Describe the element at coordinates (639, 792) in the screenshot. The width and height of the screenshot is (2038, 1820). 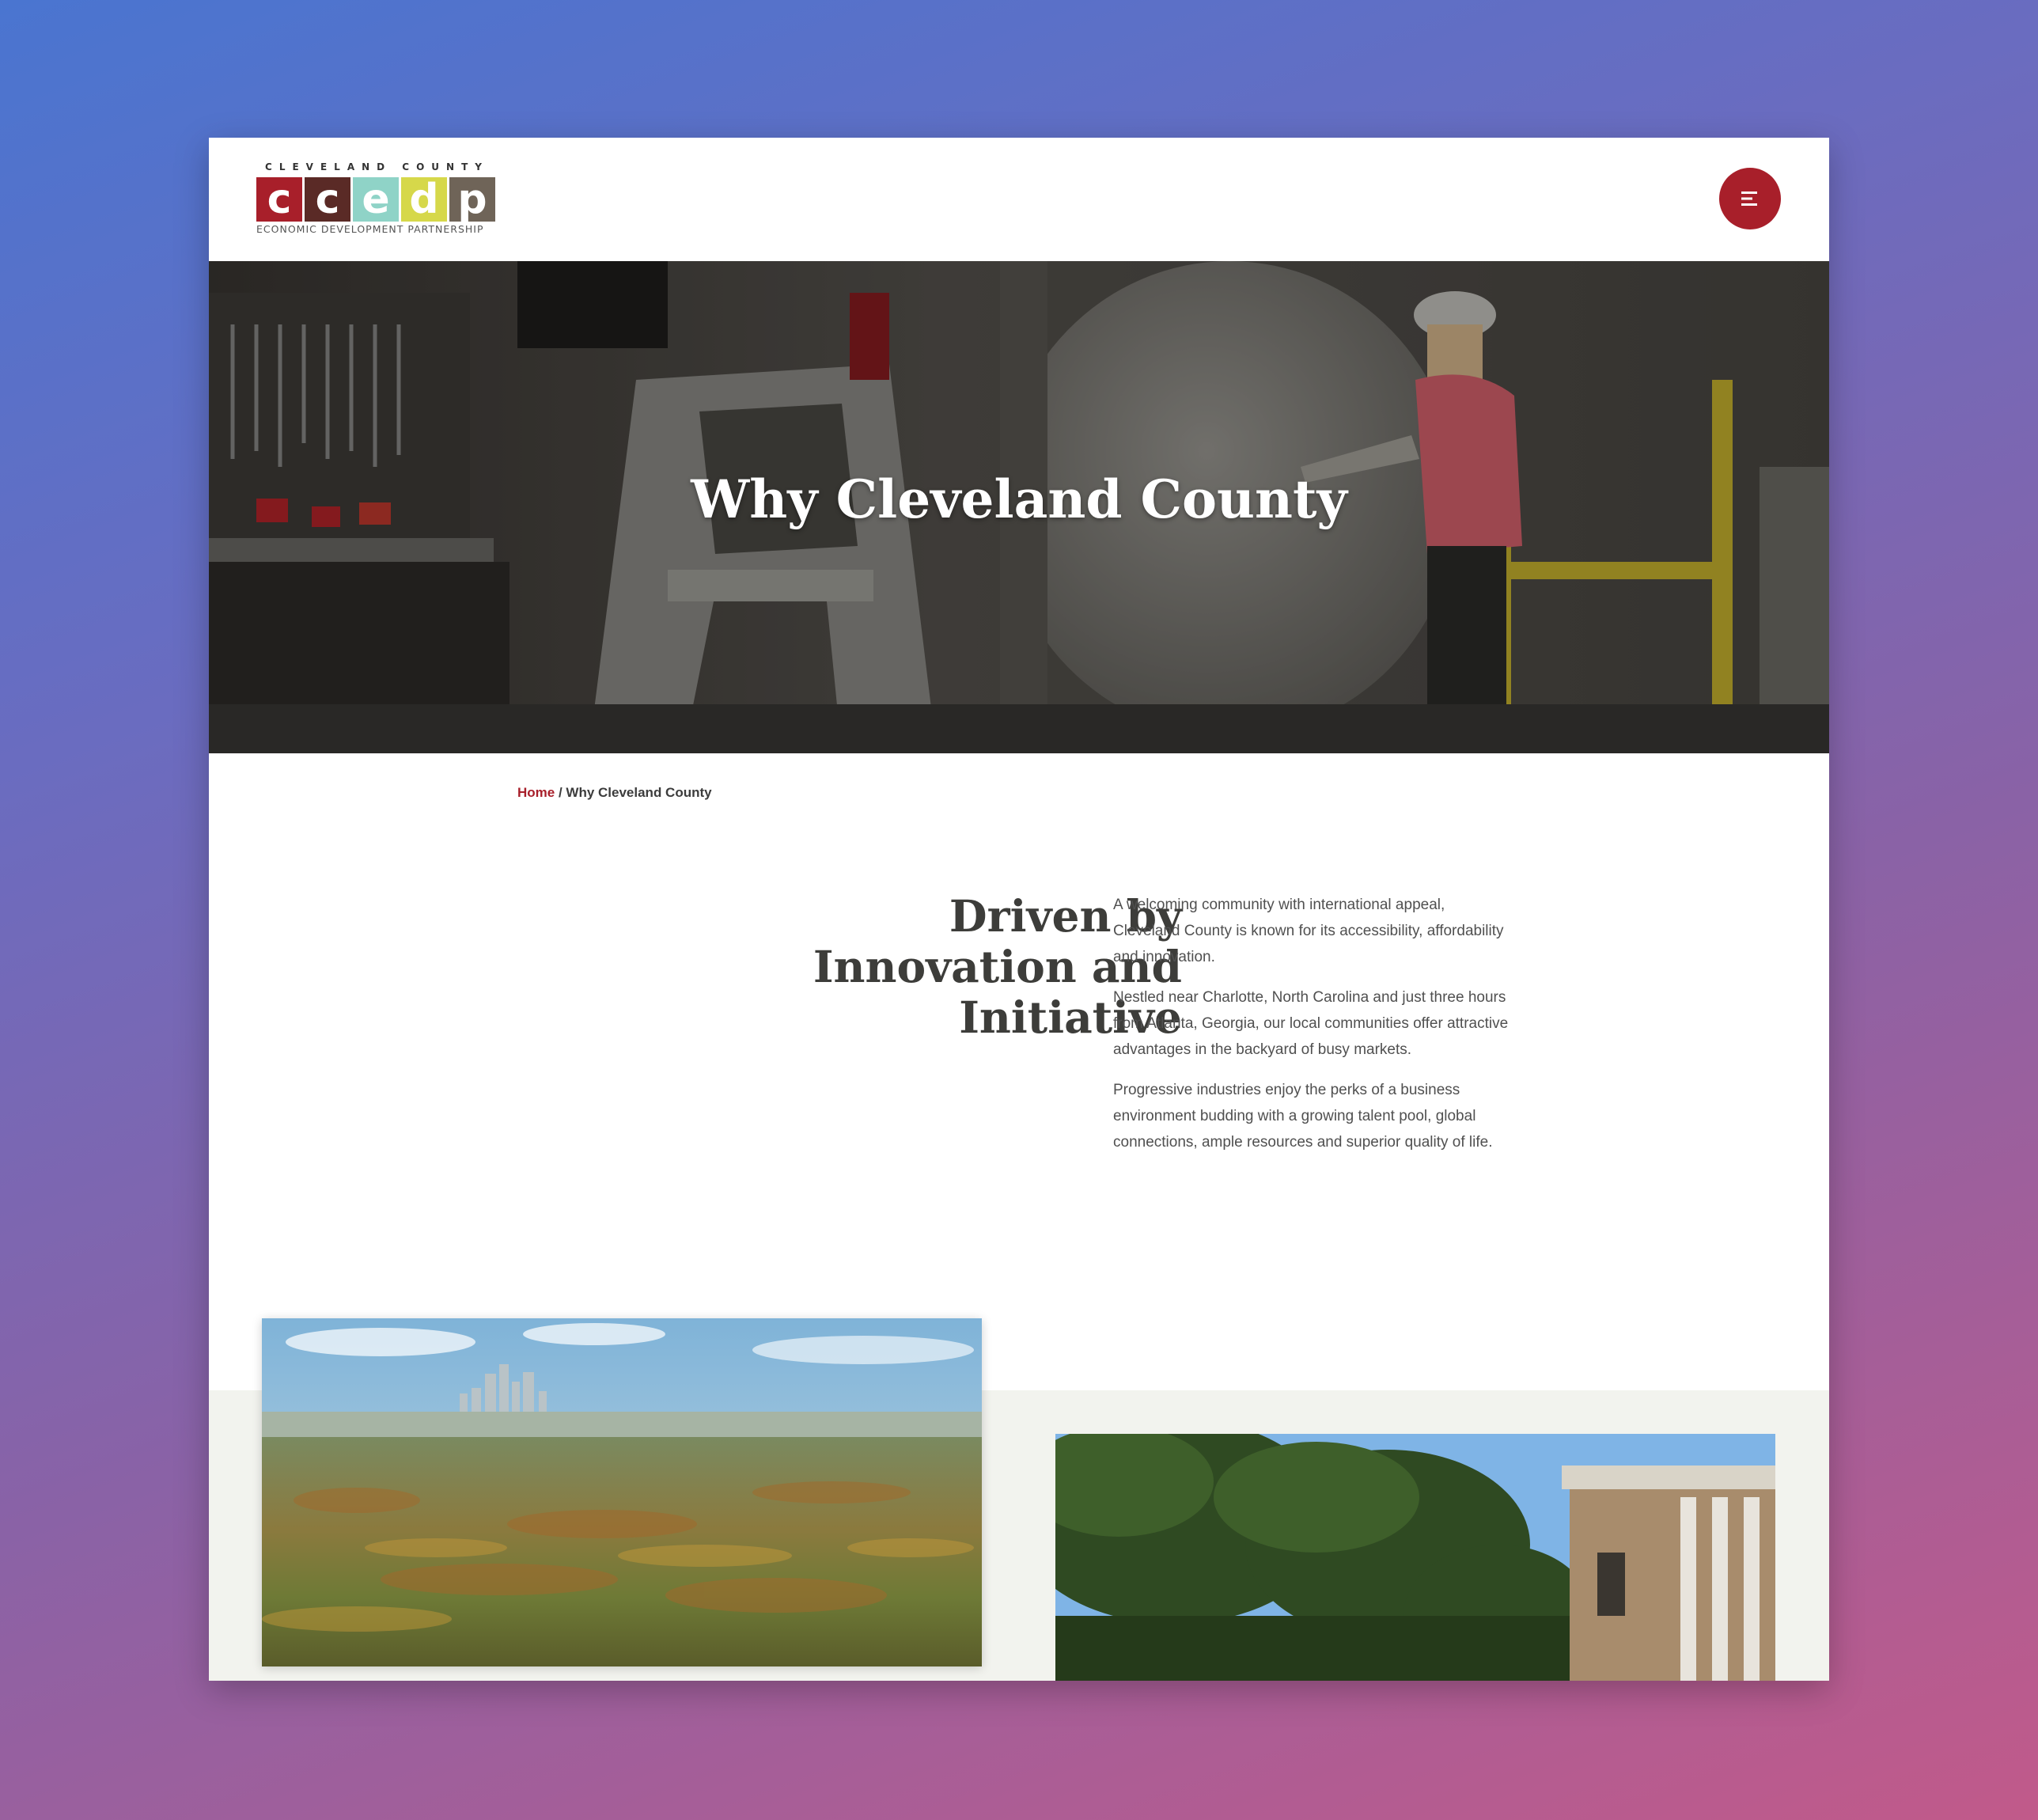
I see `breadcrumb-current: Why Cleveland County` at that location.